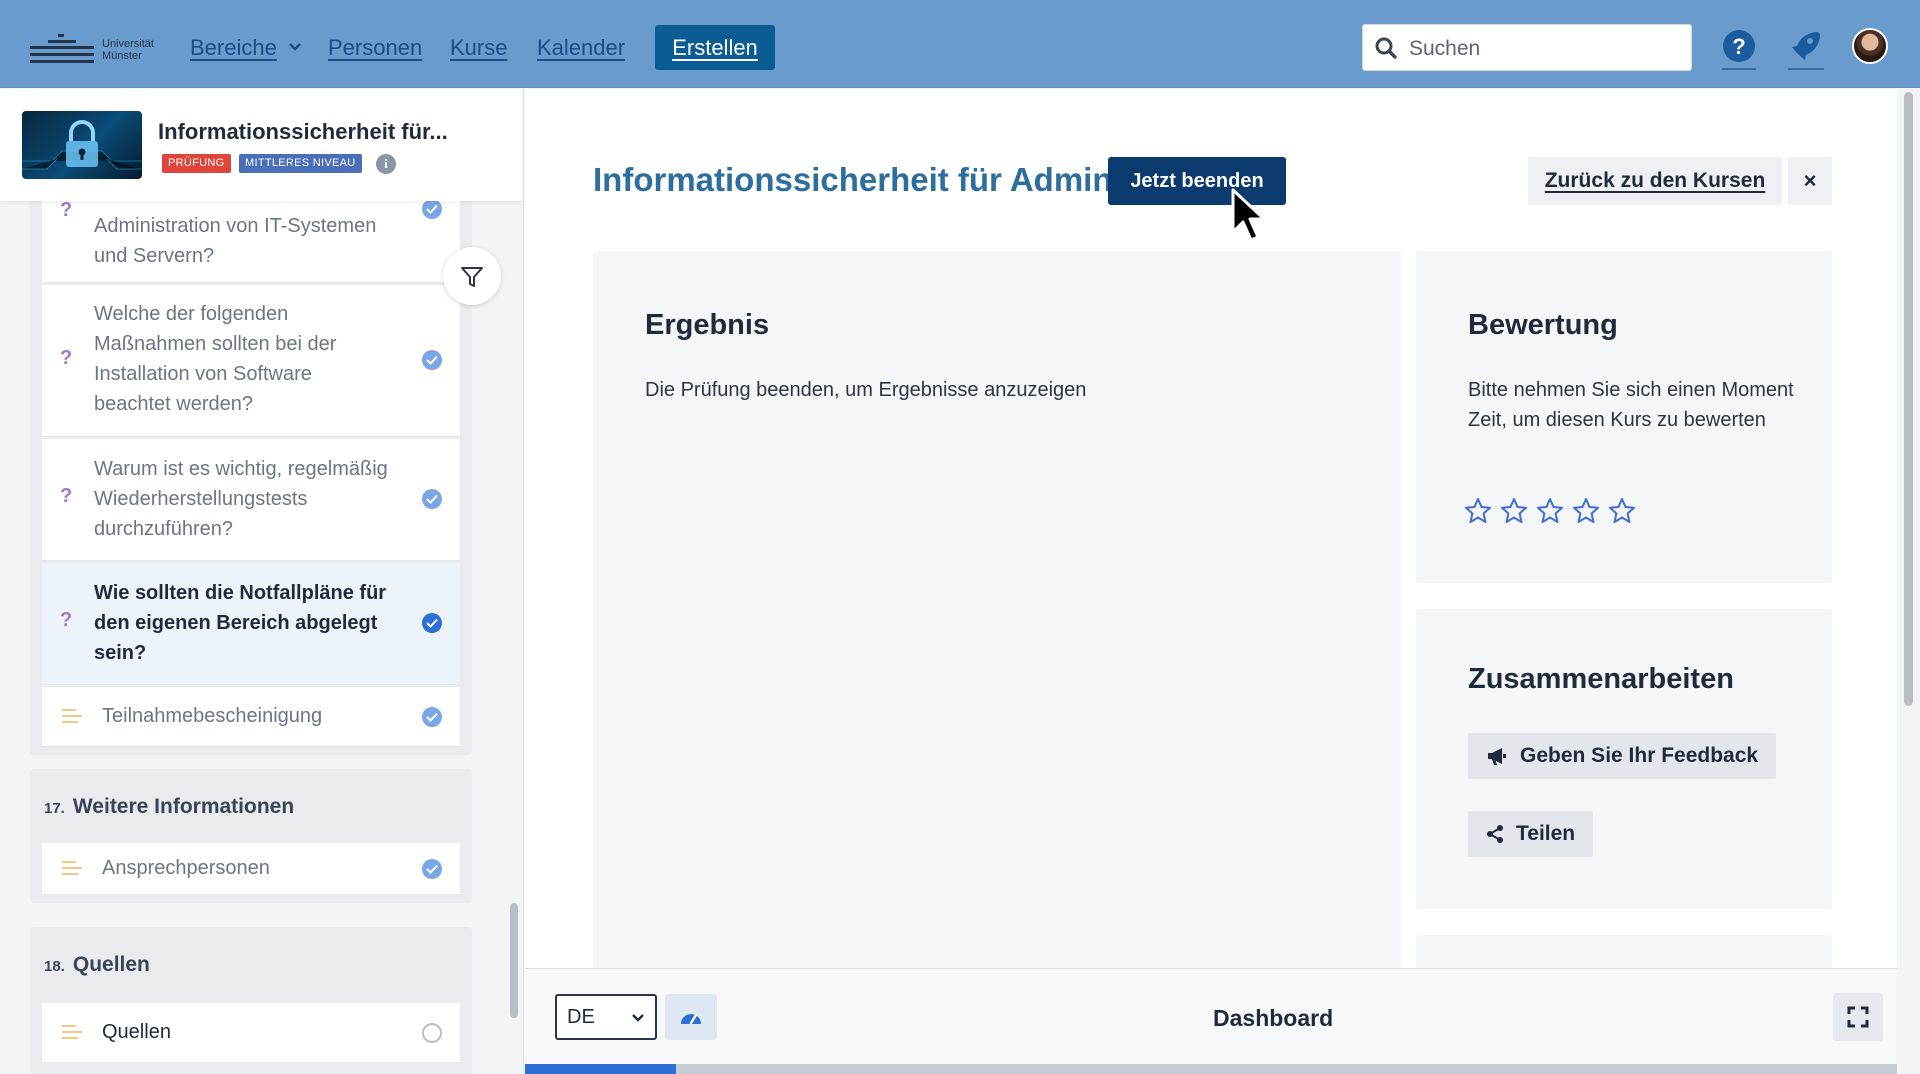  What do you see at coordinates (1497, 756) in the screenshot?
I see `megaphone-icon` at bounding box center [1497, 756].